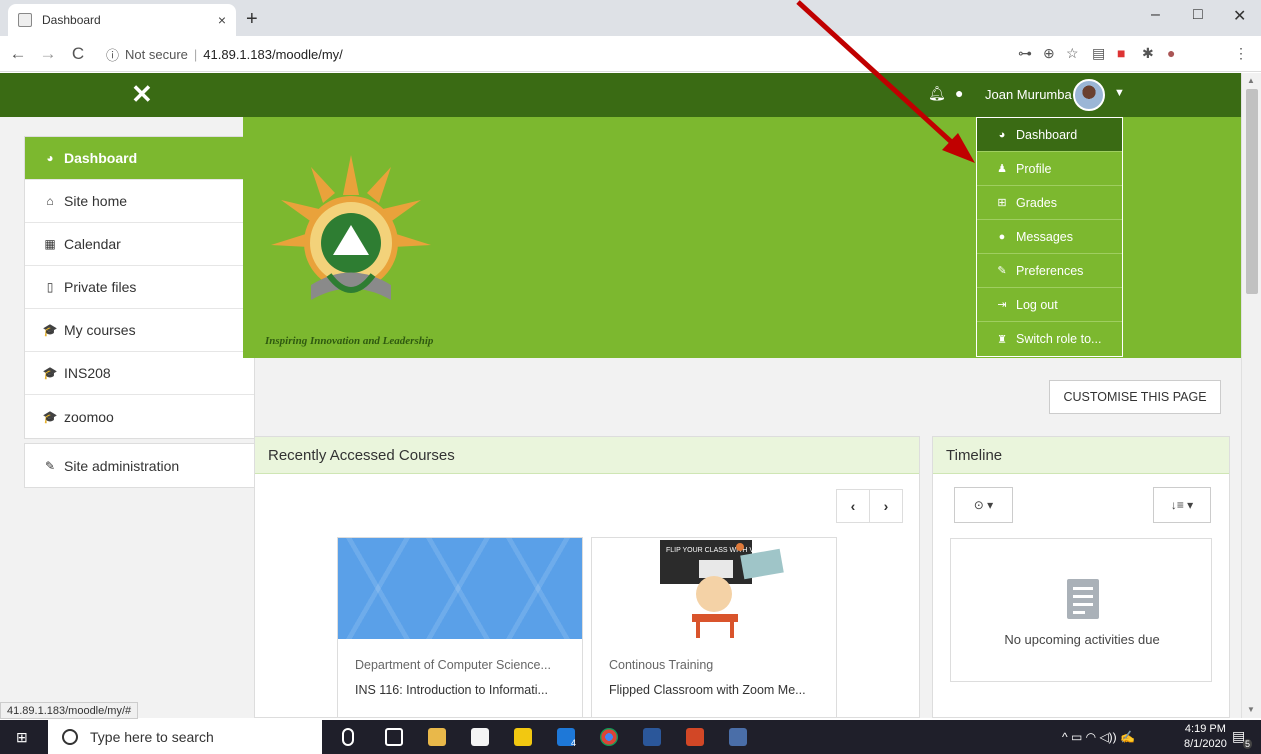 The image size is (1261, 754). What do you see at coordinates (139, 201) in the screenshot?
I see `sidebar-item-site-home: ⌂ Site home` at bounding box center [139, 201].